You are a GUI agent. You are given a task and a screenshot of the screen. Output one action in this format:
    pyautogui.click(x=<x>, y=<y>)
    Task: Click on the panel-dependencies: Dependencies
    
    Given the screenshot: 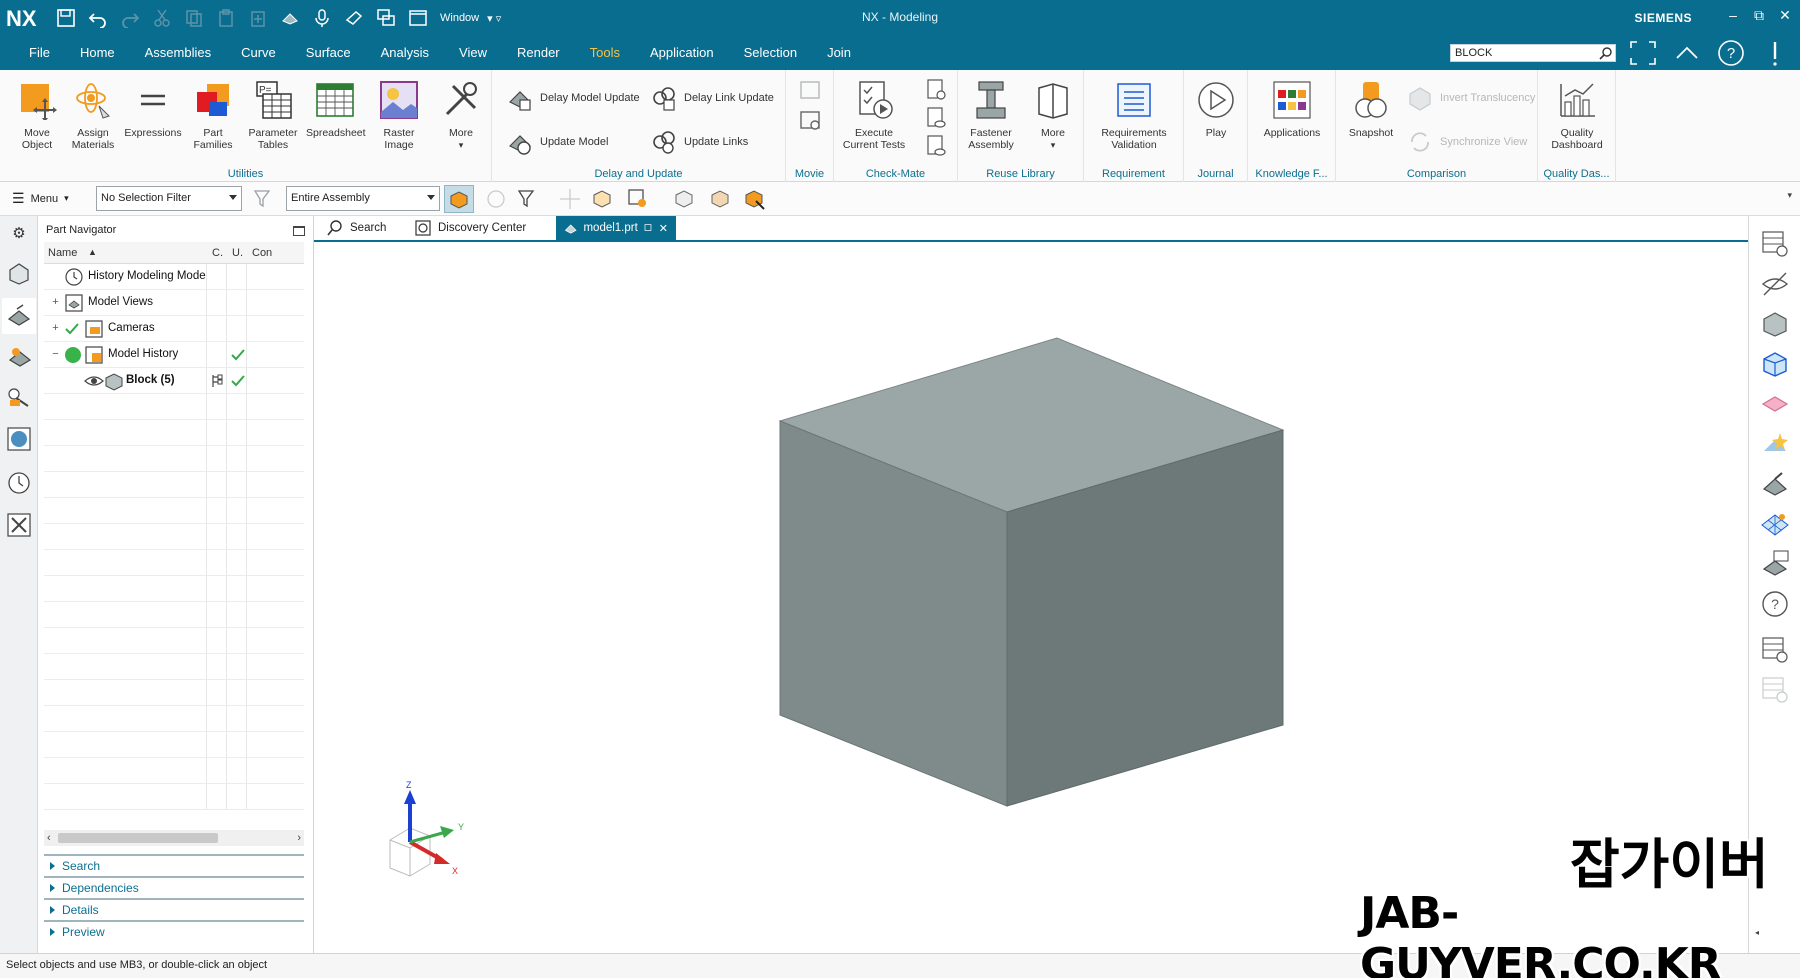 What is the action you would take?
    pyautogui.click(x=174, y=887)
    